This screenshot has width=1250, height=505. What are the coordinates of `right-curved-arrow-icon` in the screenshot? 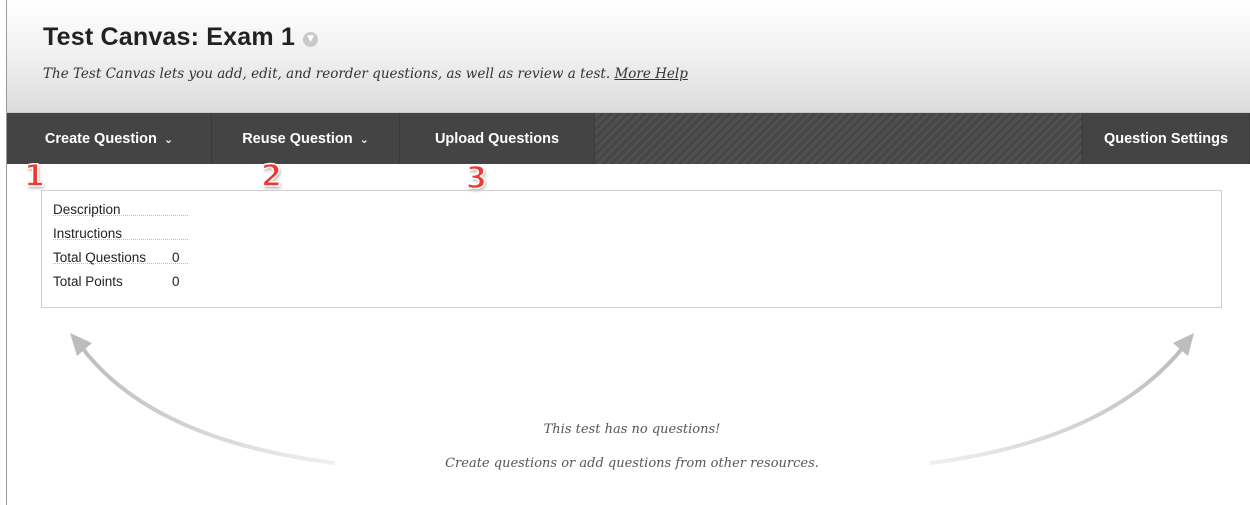 It's located at (1058, 404).